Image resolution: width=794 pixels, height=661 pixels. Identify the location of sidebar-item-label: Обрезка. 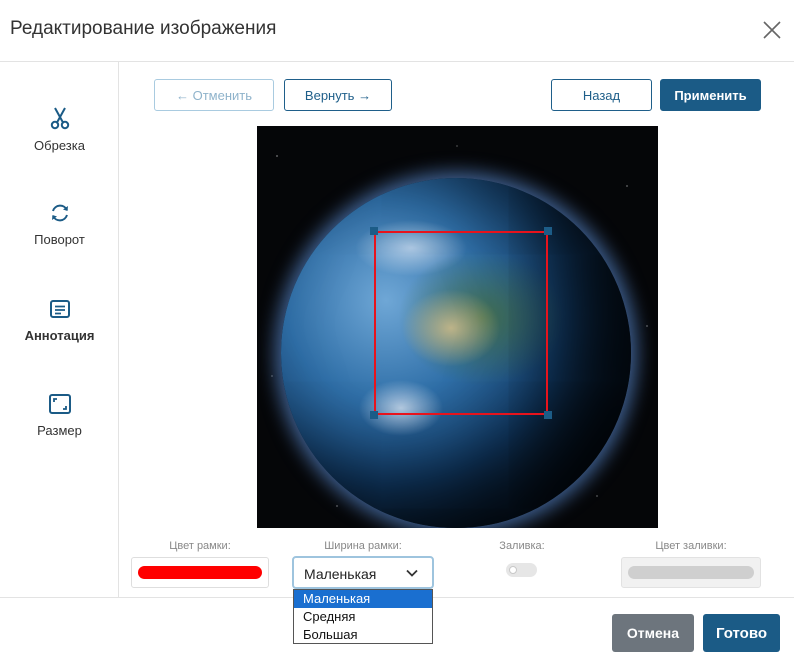
(59, 145).